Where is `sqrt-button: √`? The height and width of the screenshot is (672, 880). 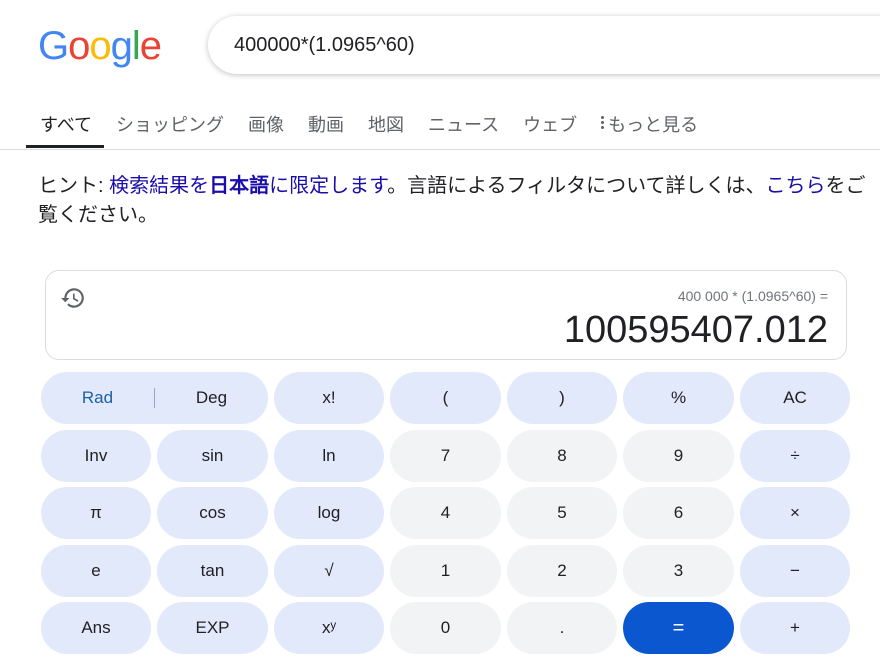
sqrt-button: √ is located at coordinates (329, 571).